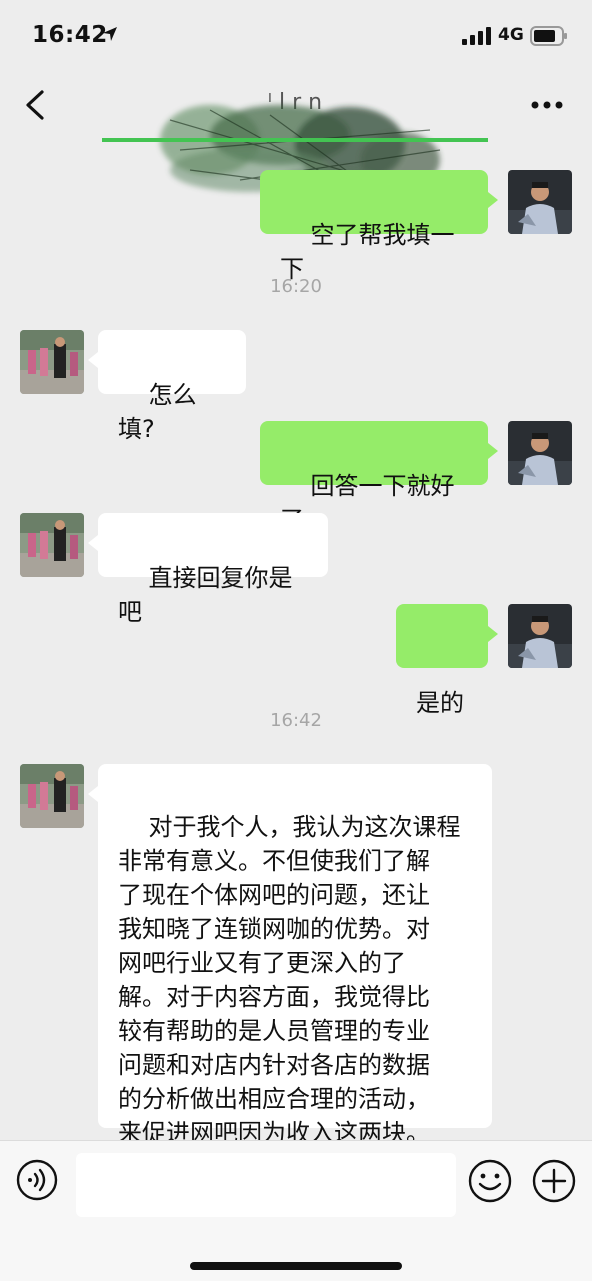  I want to click on status-time: 16:42, so click(70, 35).